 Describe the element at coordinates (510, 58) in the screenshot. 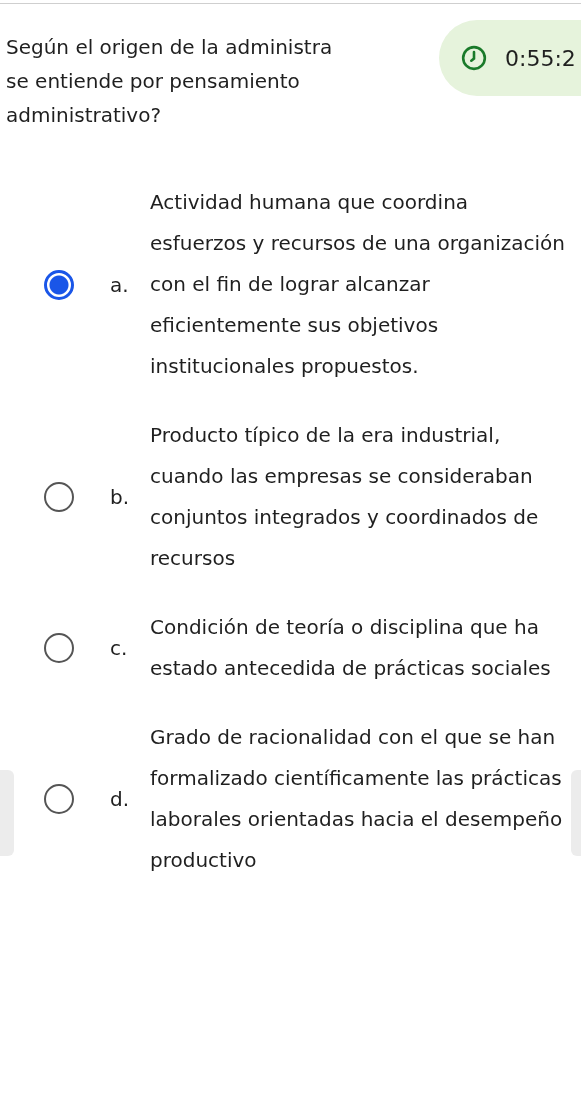

I see `timer-badge: 0:55:2` at that location.